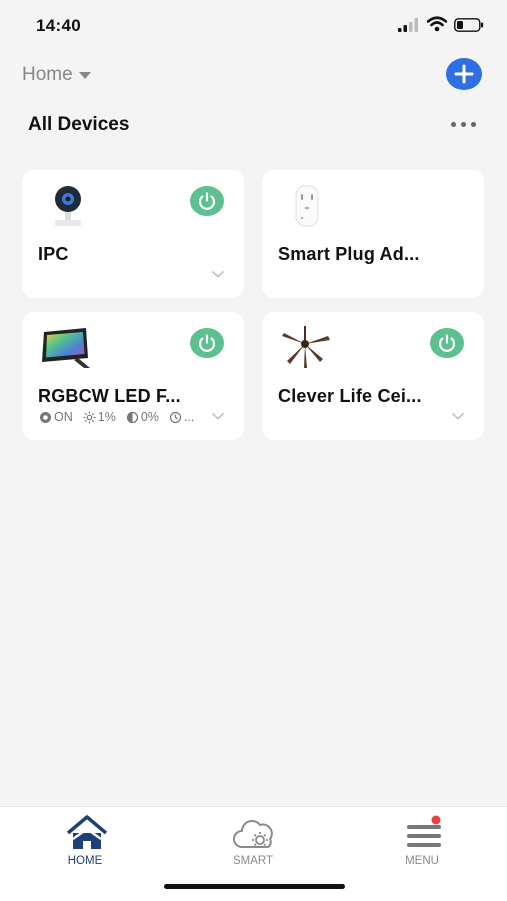 This screenshot has width=507, height=901. I want to click on status-time: 14:40, so click(58, 25).